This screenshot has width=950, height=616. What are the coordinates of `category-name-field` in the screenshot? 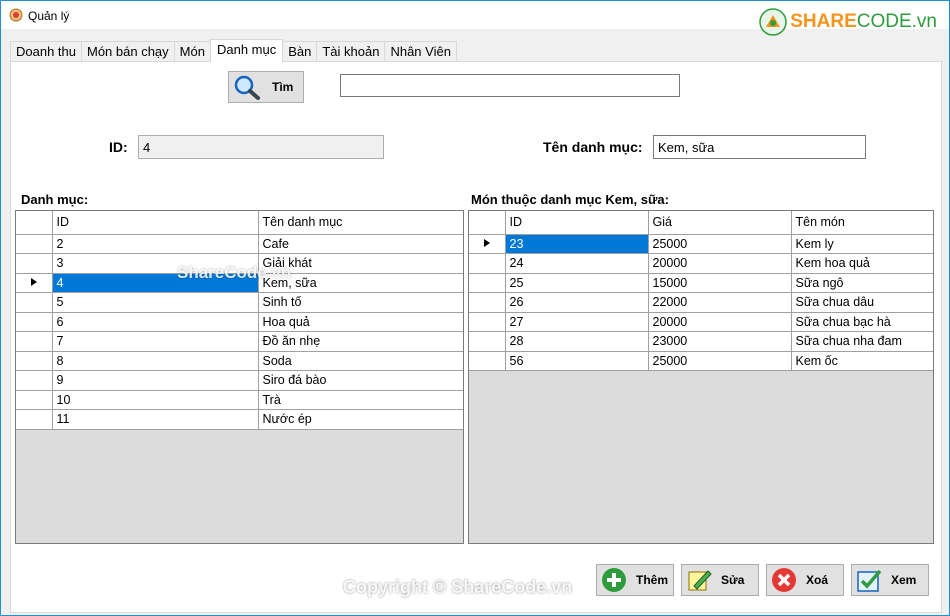 It's located at (759, 147).